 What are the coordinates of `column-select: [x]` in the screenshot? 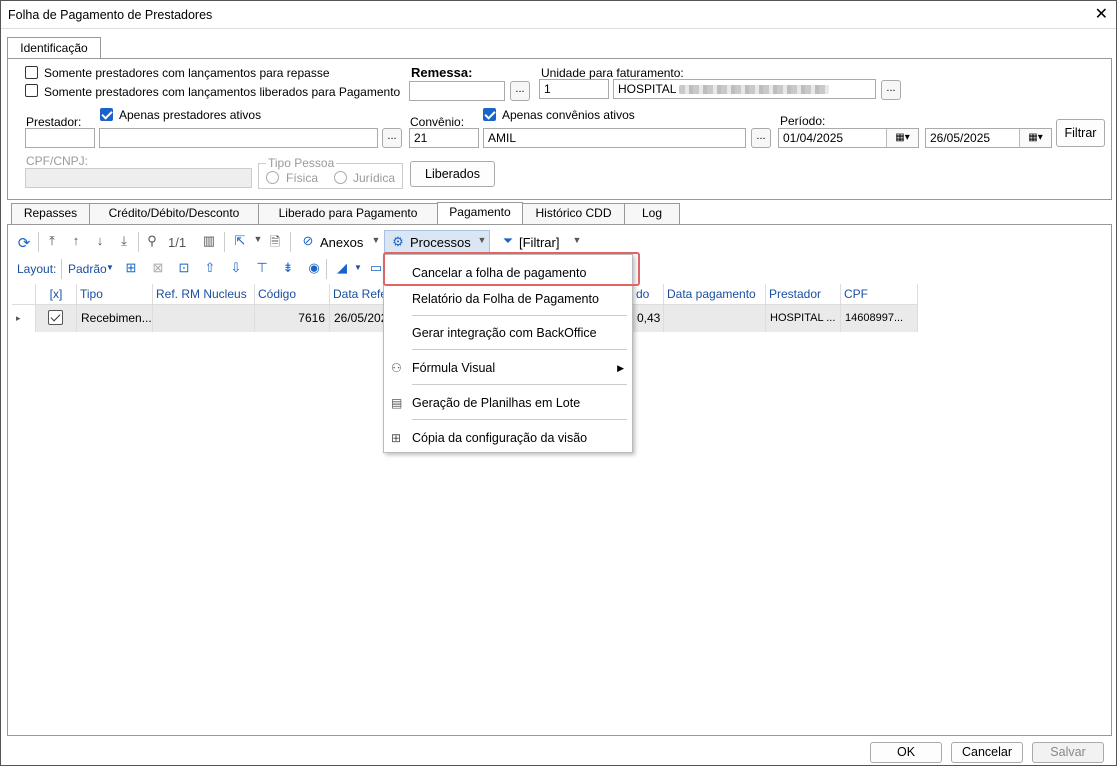 It's located at (56, 294).